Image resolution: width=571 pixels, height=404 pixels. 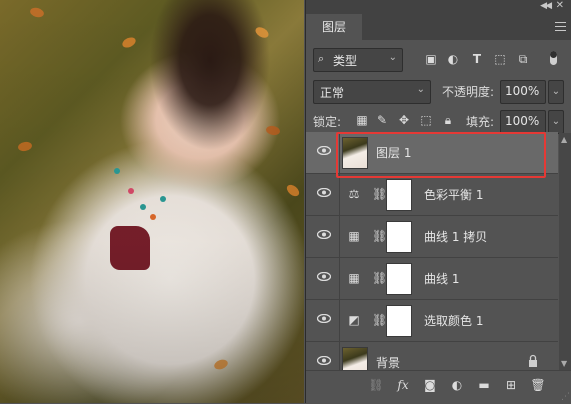 What do you see at coordinates (438, 122) in the screenshot?
I see `lock-row: 锁定: ▦ ✎ ✥ ⬚ 🔒︎ 填充: 100% ⌄` at bounding box center [438, 122].